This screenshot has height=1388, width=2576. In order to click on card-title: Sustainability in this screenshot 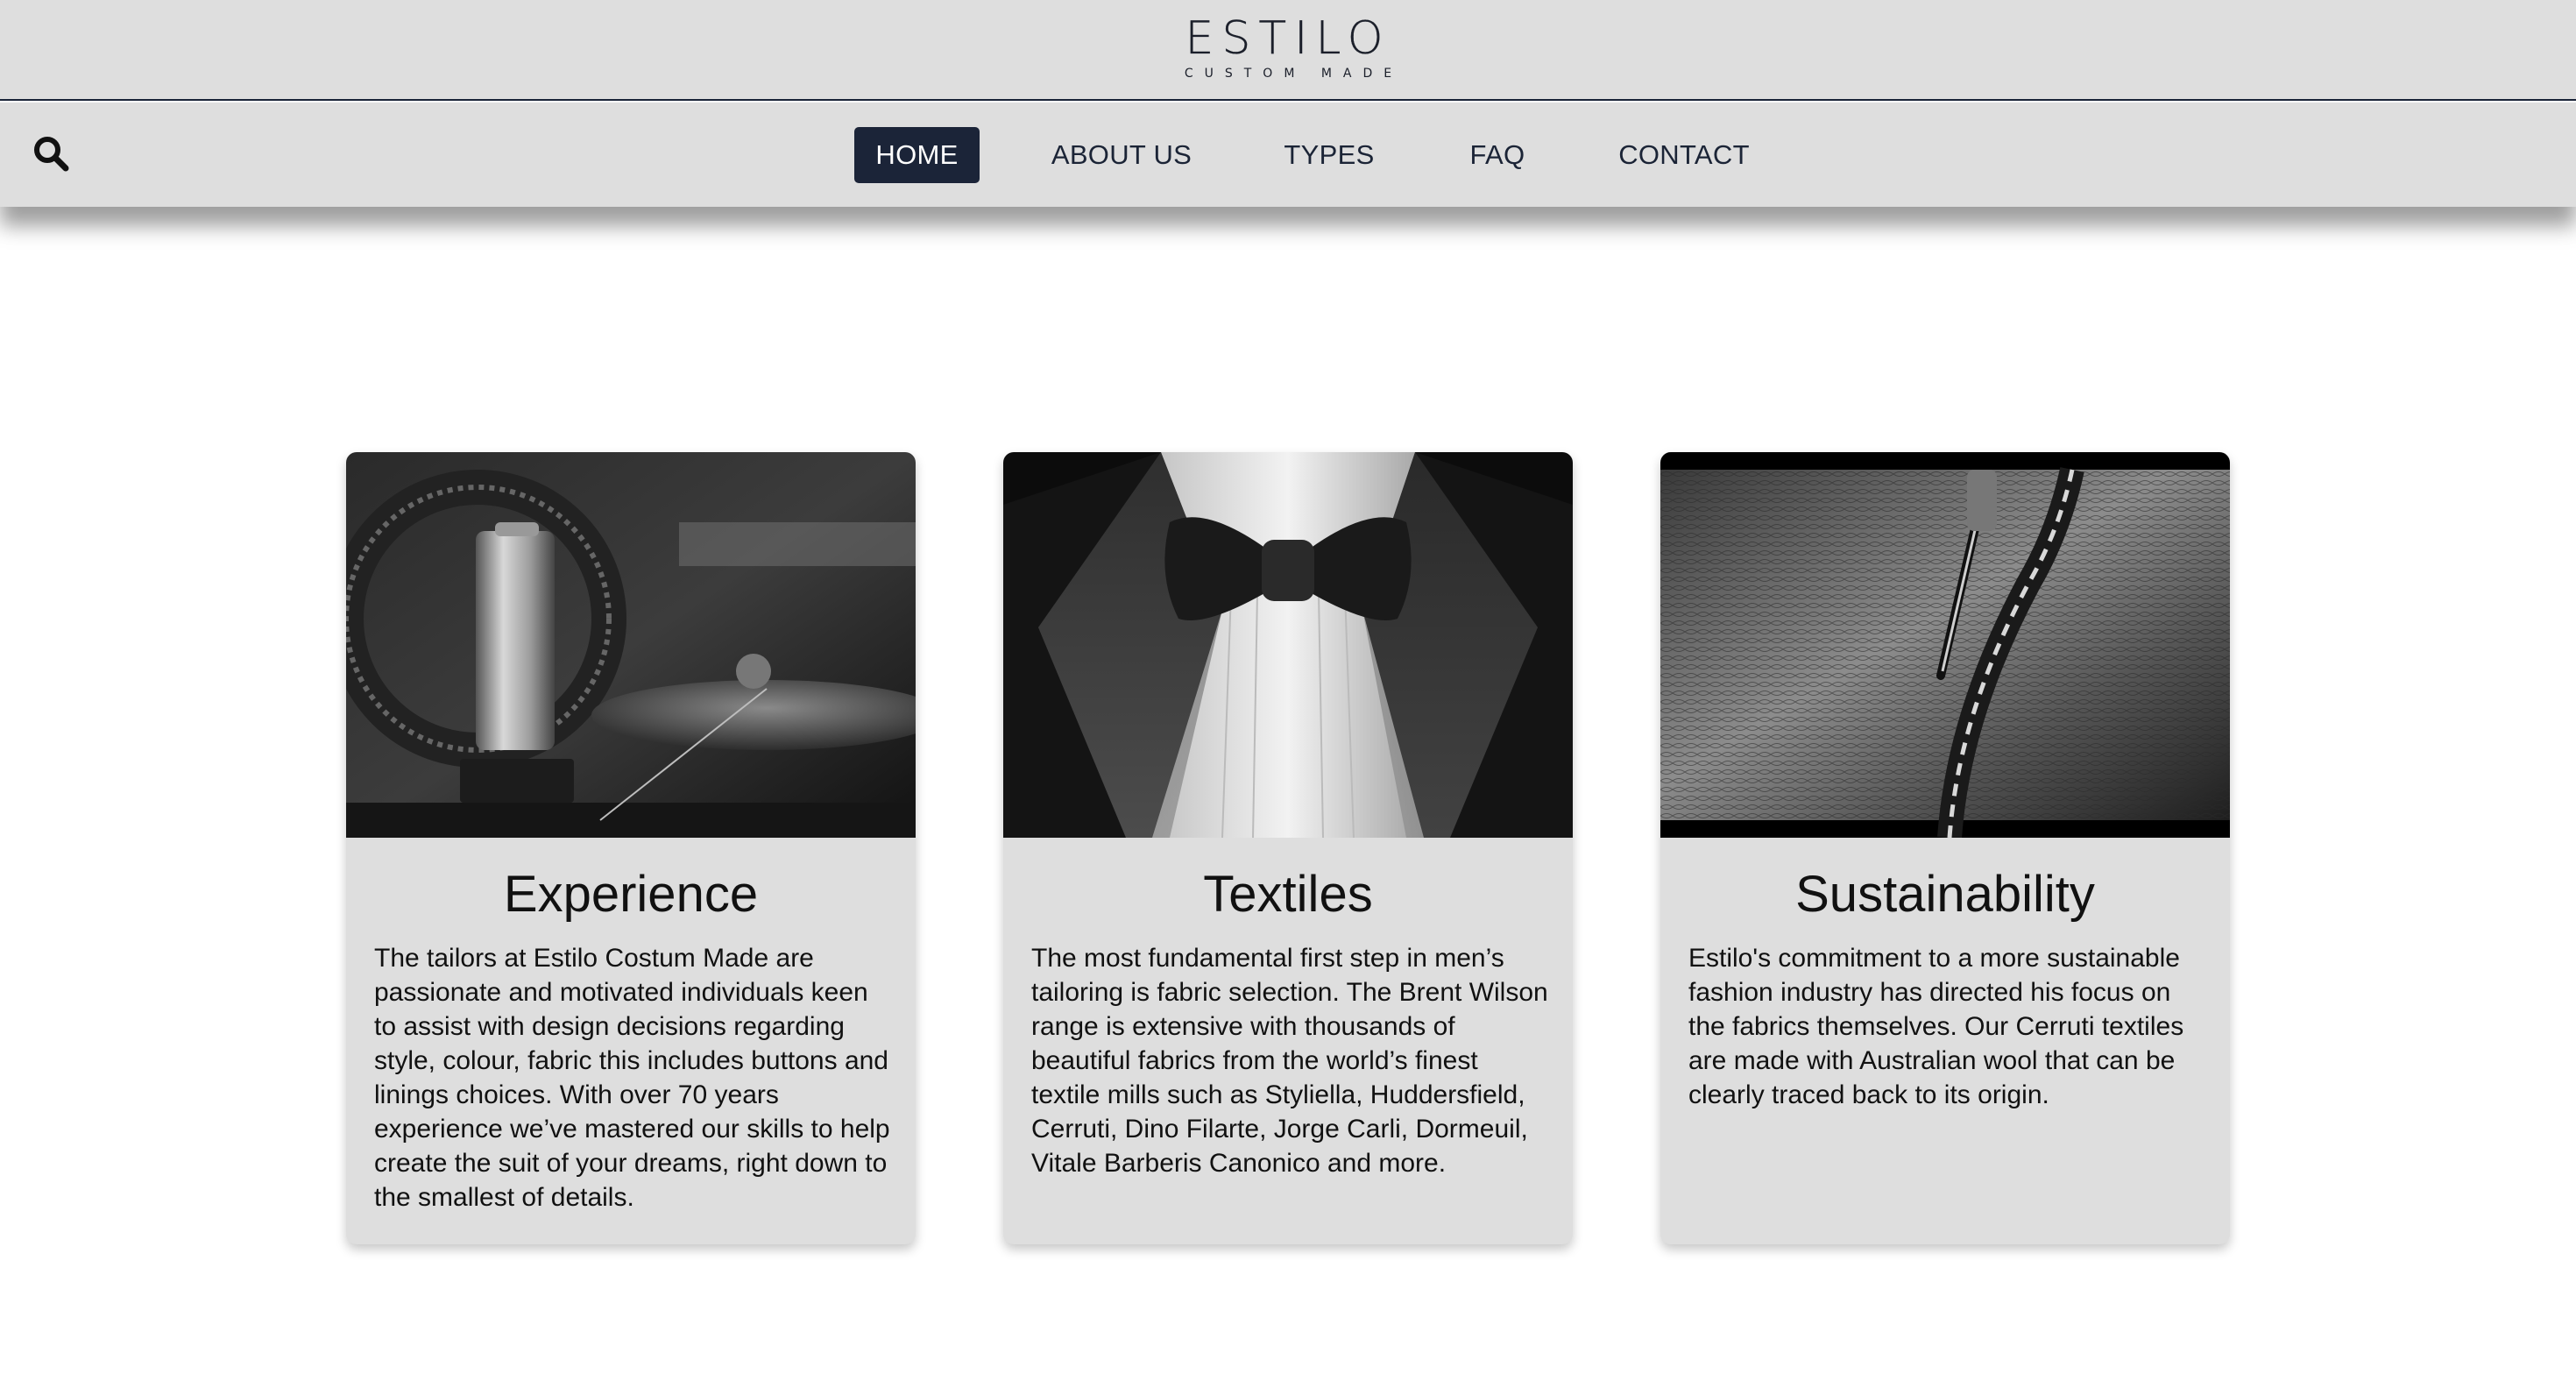, I will do `click(1945, 894)`.